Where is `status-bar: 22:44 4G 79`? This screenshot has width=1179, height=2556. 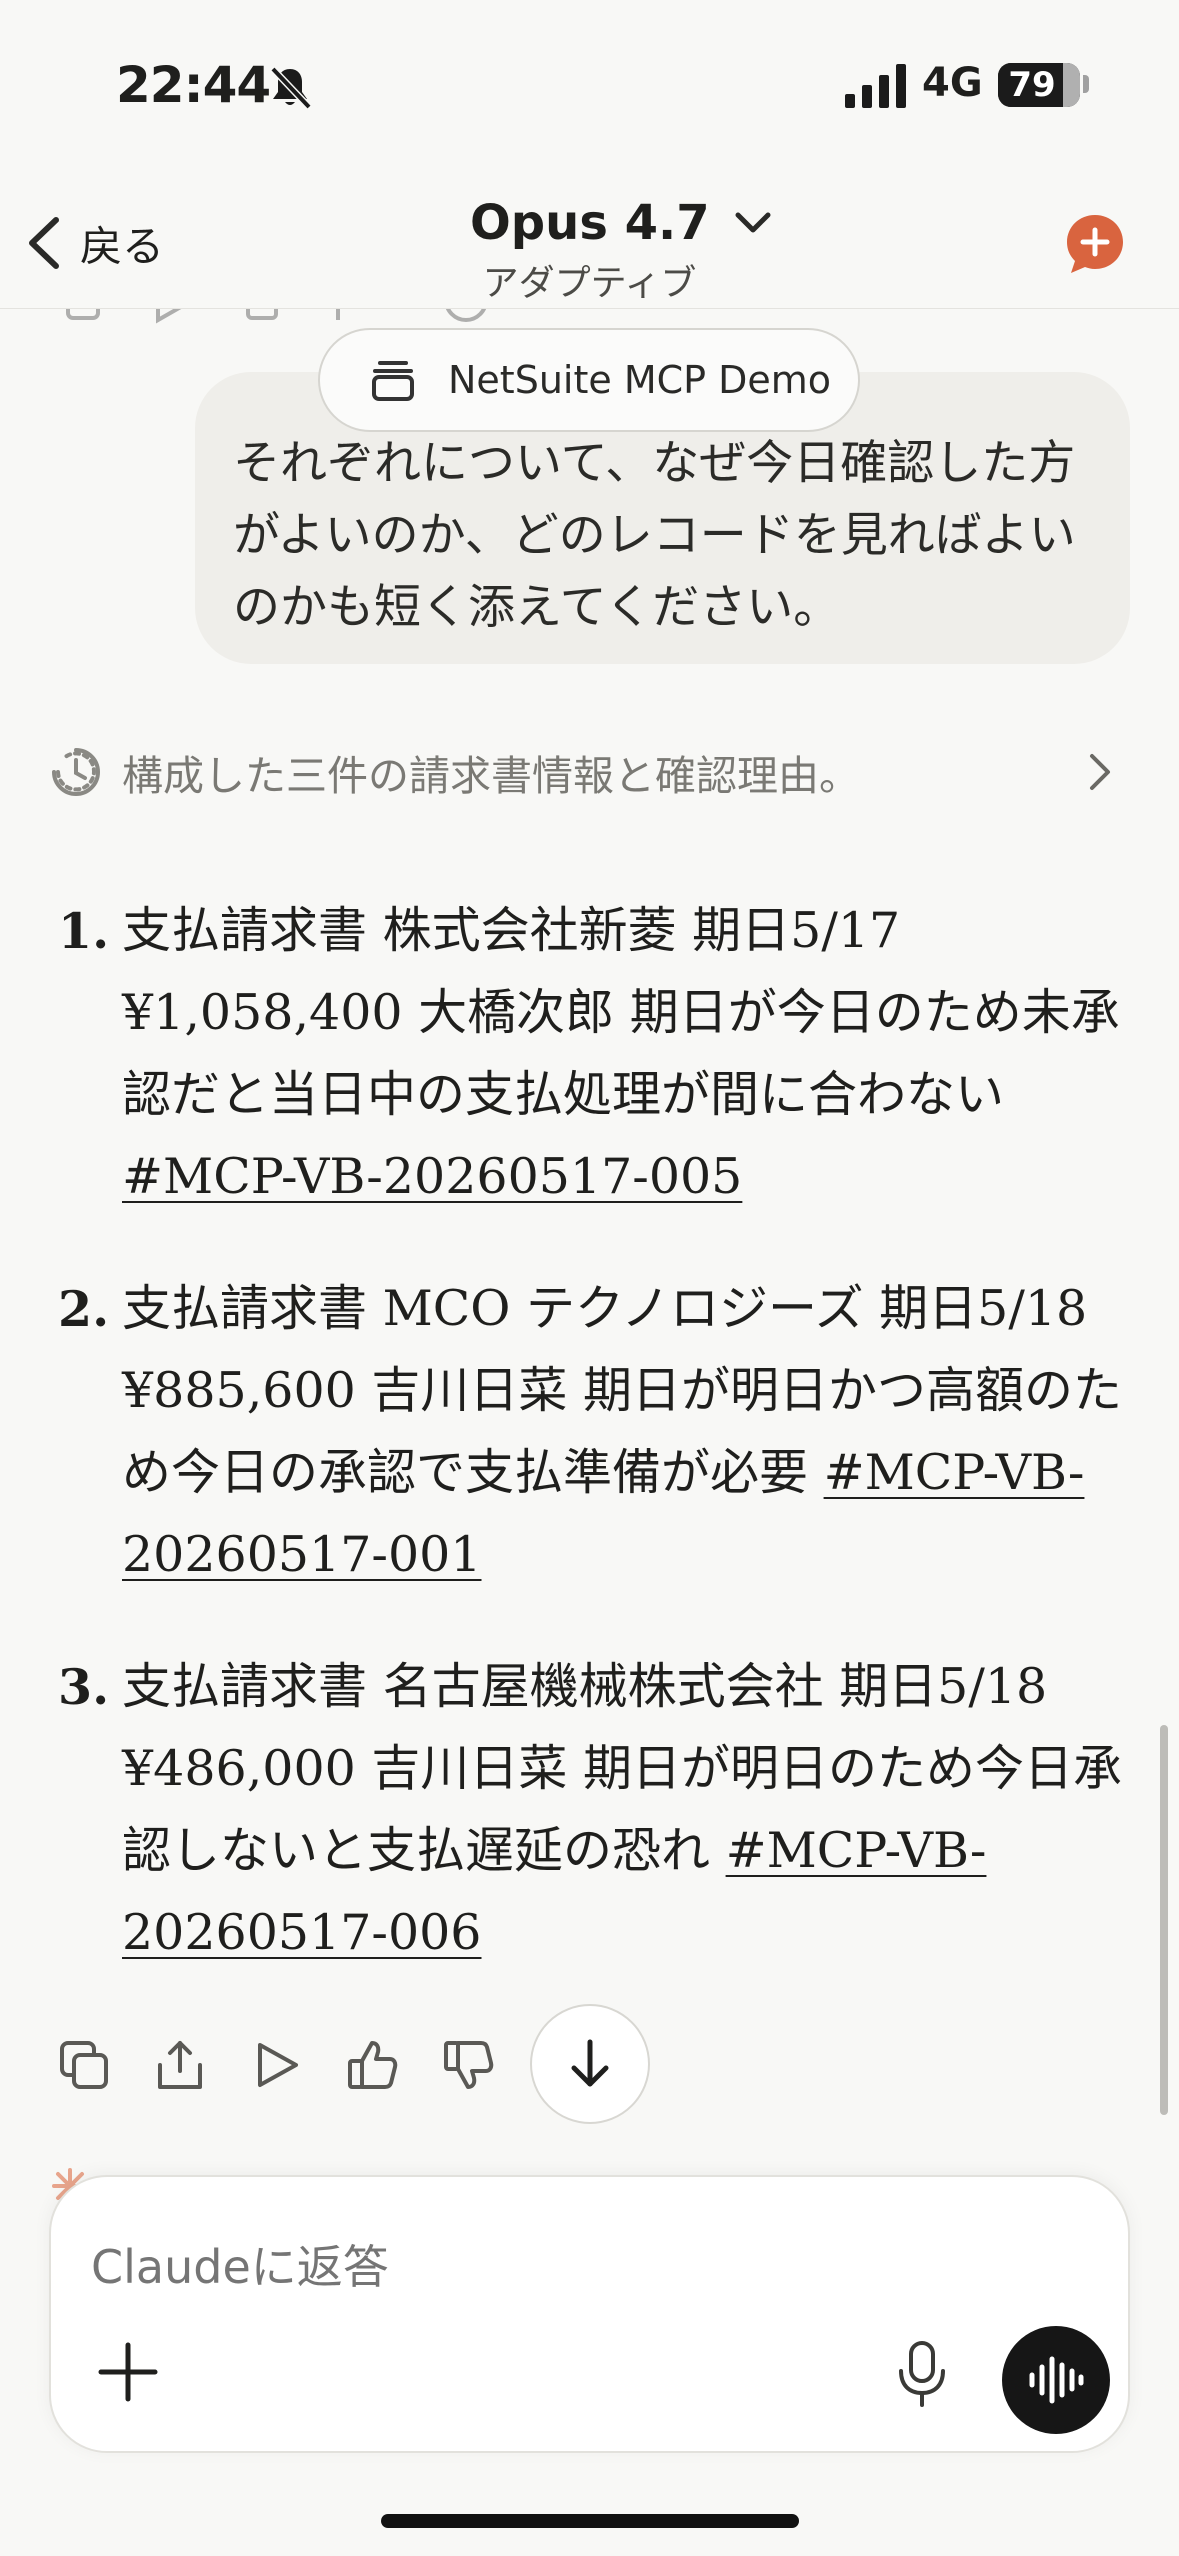
status-bar: 22:44 4G 79 is located at coordinates (589, 85).